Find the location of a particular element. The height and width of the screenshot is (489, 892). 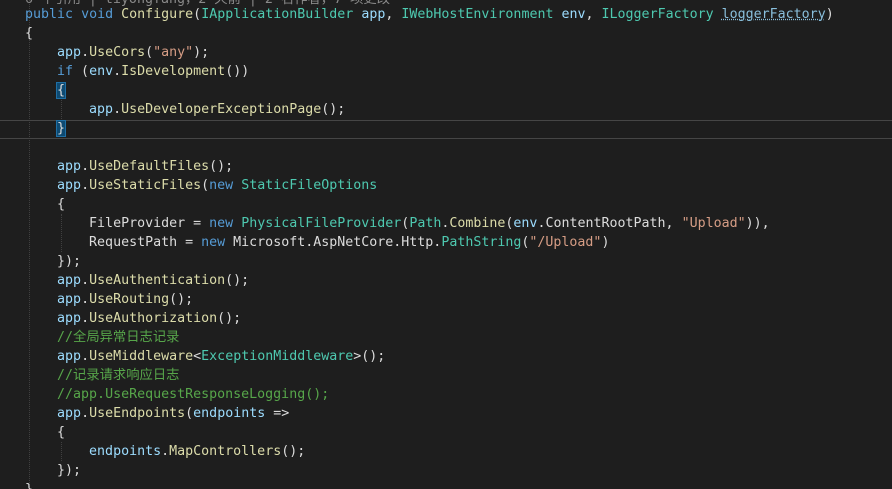

code-token: if is located at coordinates (65, 71).